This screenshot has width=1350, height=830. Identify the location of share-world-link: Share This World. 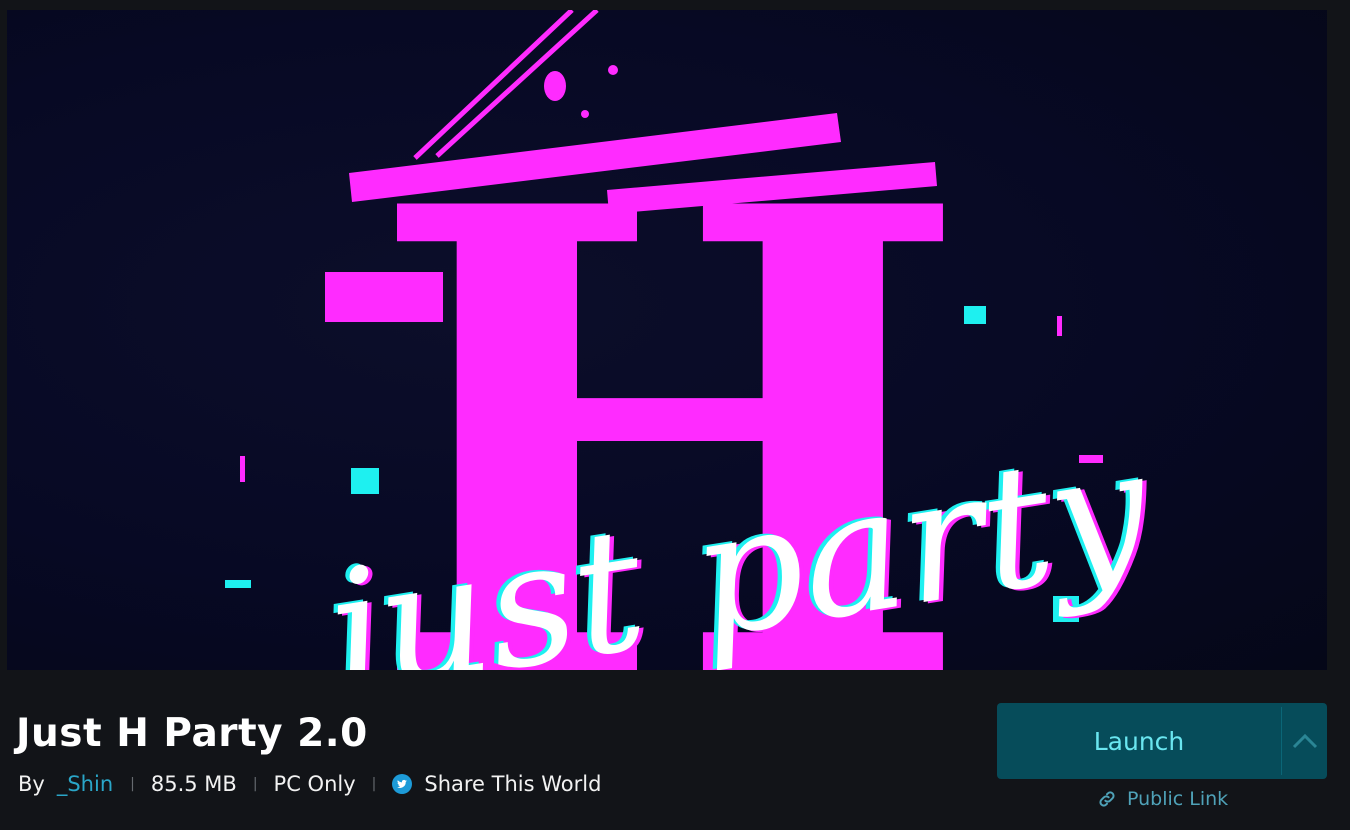
(512, 784).